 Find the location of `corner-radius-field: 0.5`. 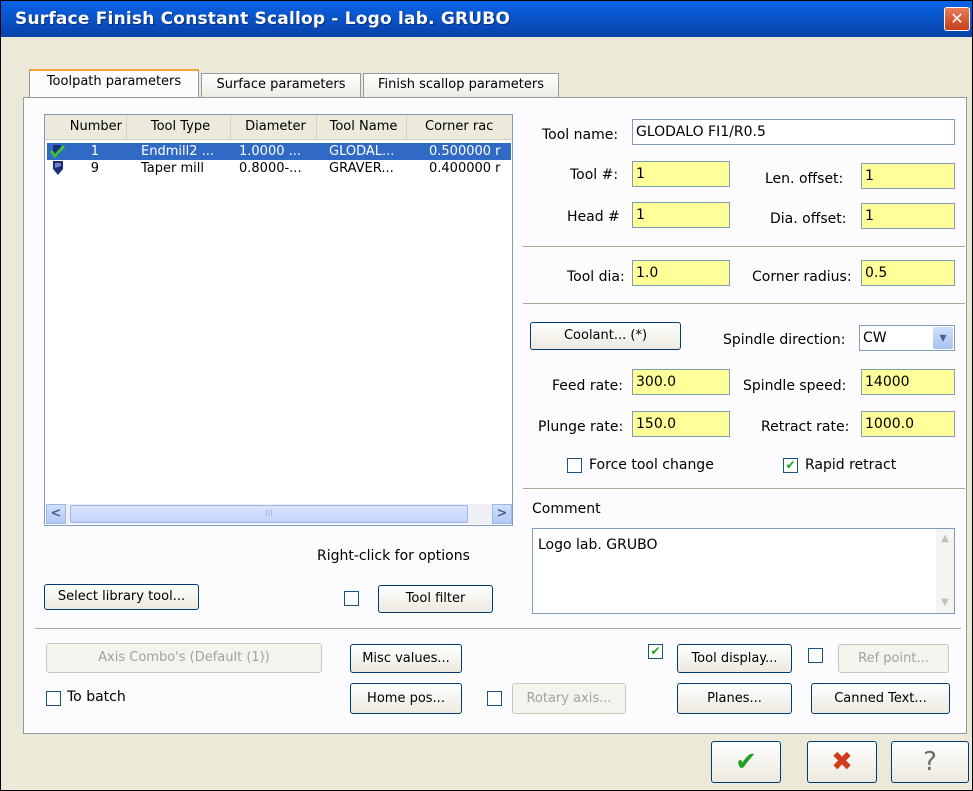

corner-radius-field: 0.5 is located at coordinates (908, 273).